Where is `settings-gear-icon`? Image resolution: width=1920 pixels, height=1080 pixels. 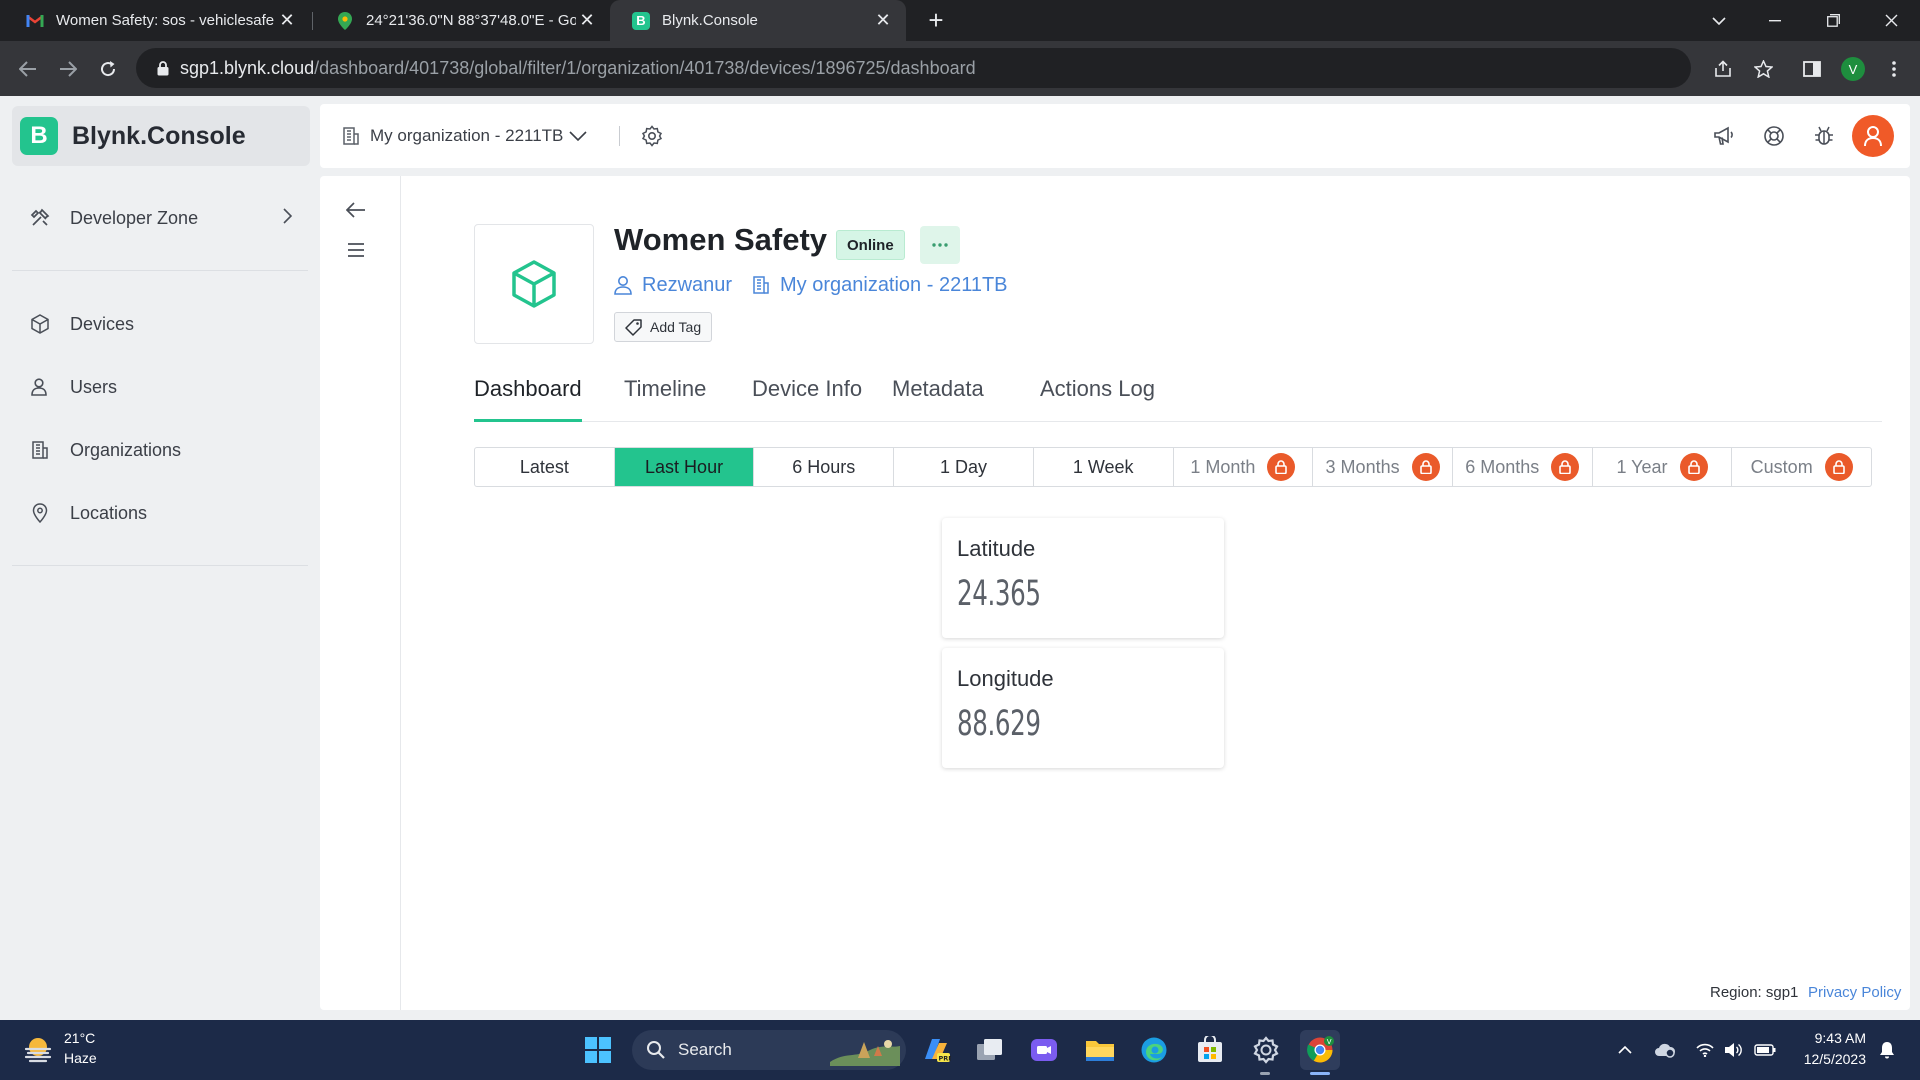 settings-gear-icon is located at coordinates (1266, 1050).